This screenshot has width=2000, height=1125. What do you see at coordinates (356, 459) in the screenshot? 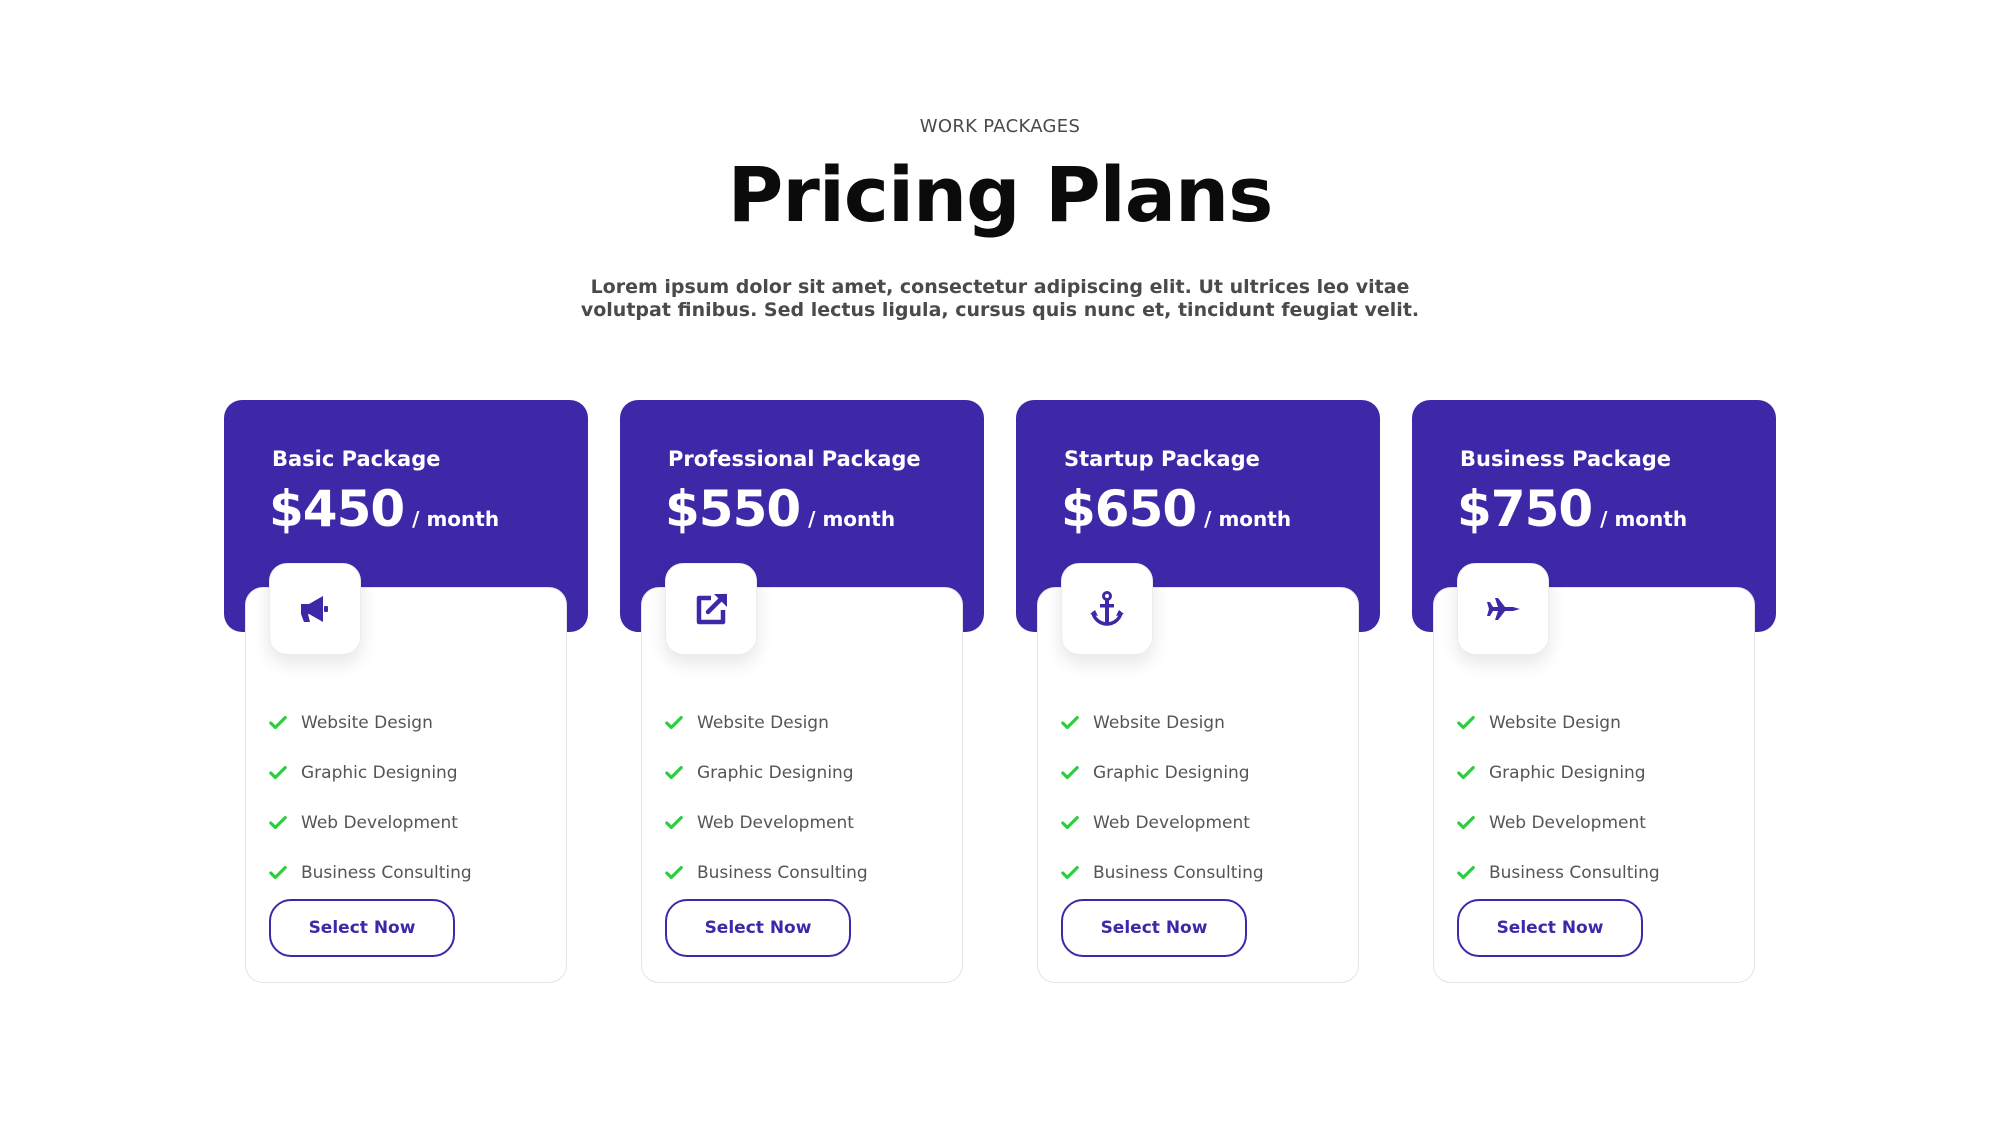
I see `package-name: Basic Package` at bounding box center [356, 459].